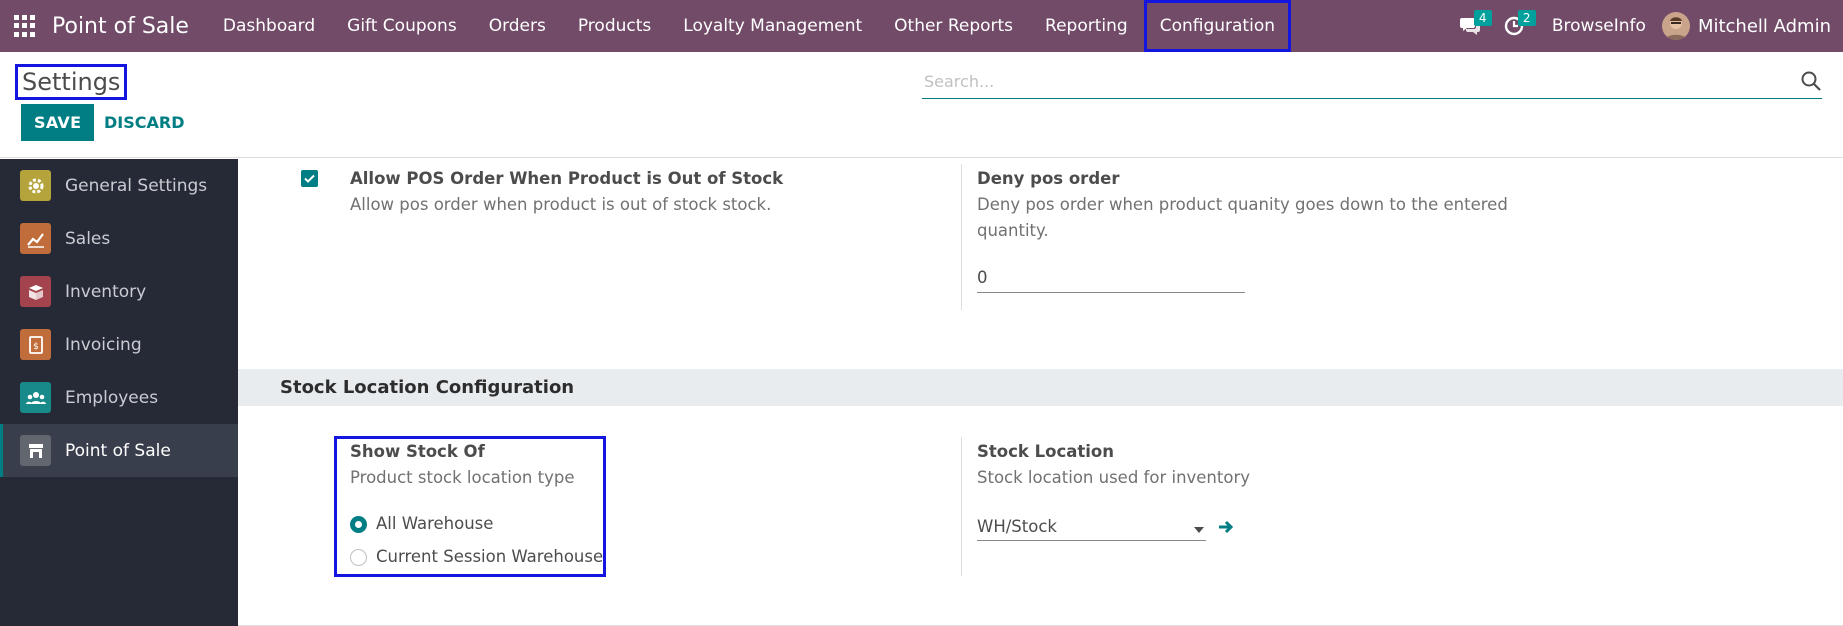  Describe the element at coordinates (112, 397) in the screenshot. I see `sidebar-item-label: Employees` at that location.